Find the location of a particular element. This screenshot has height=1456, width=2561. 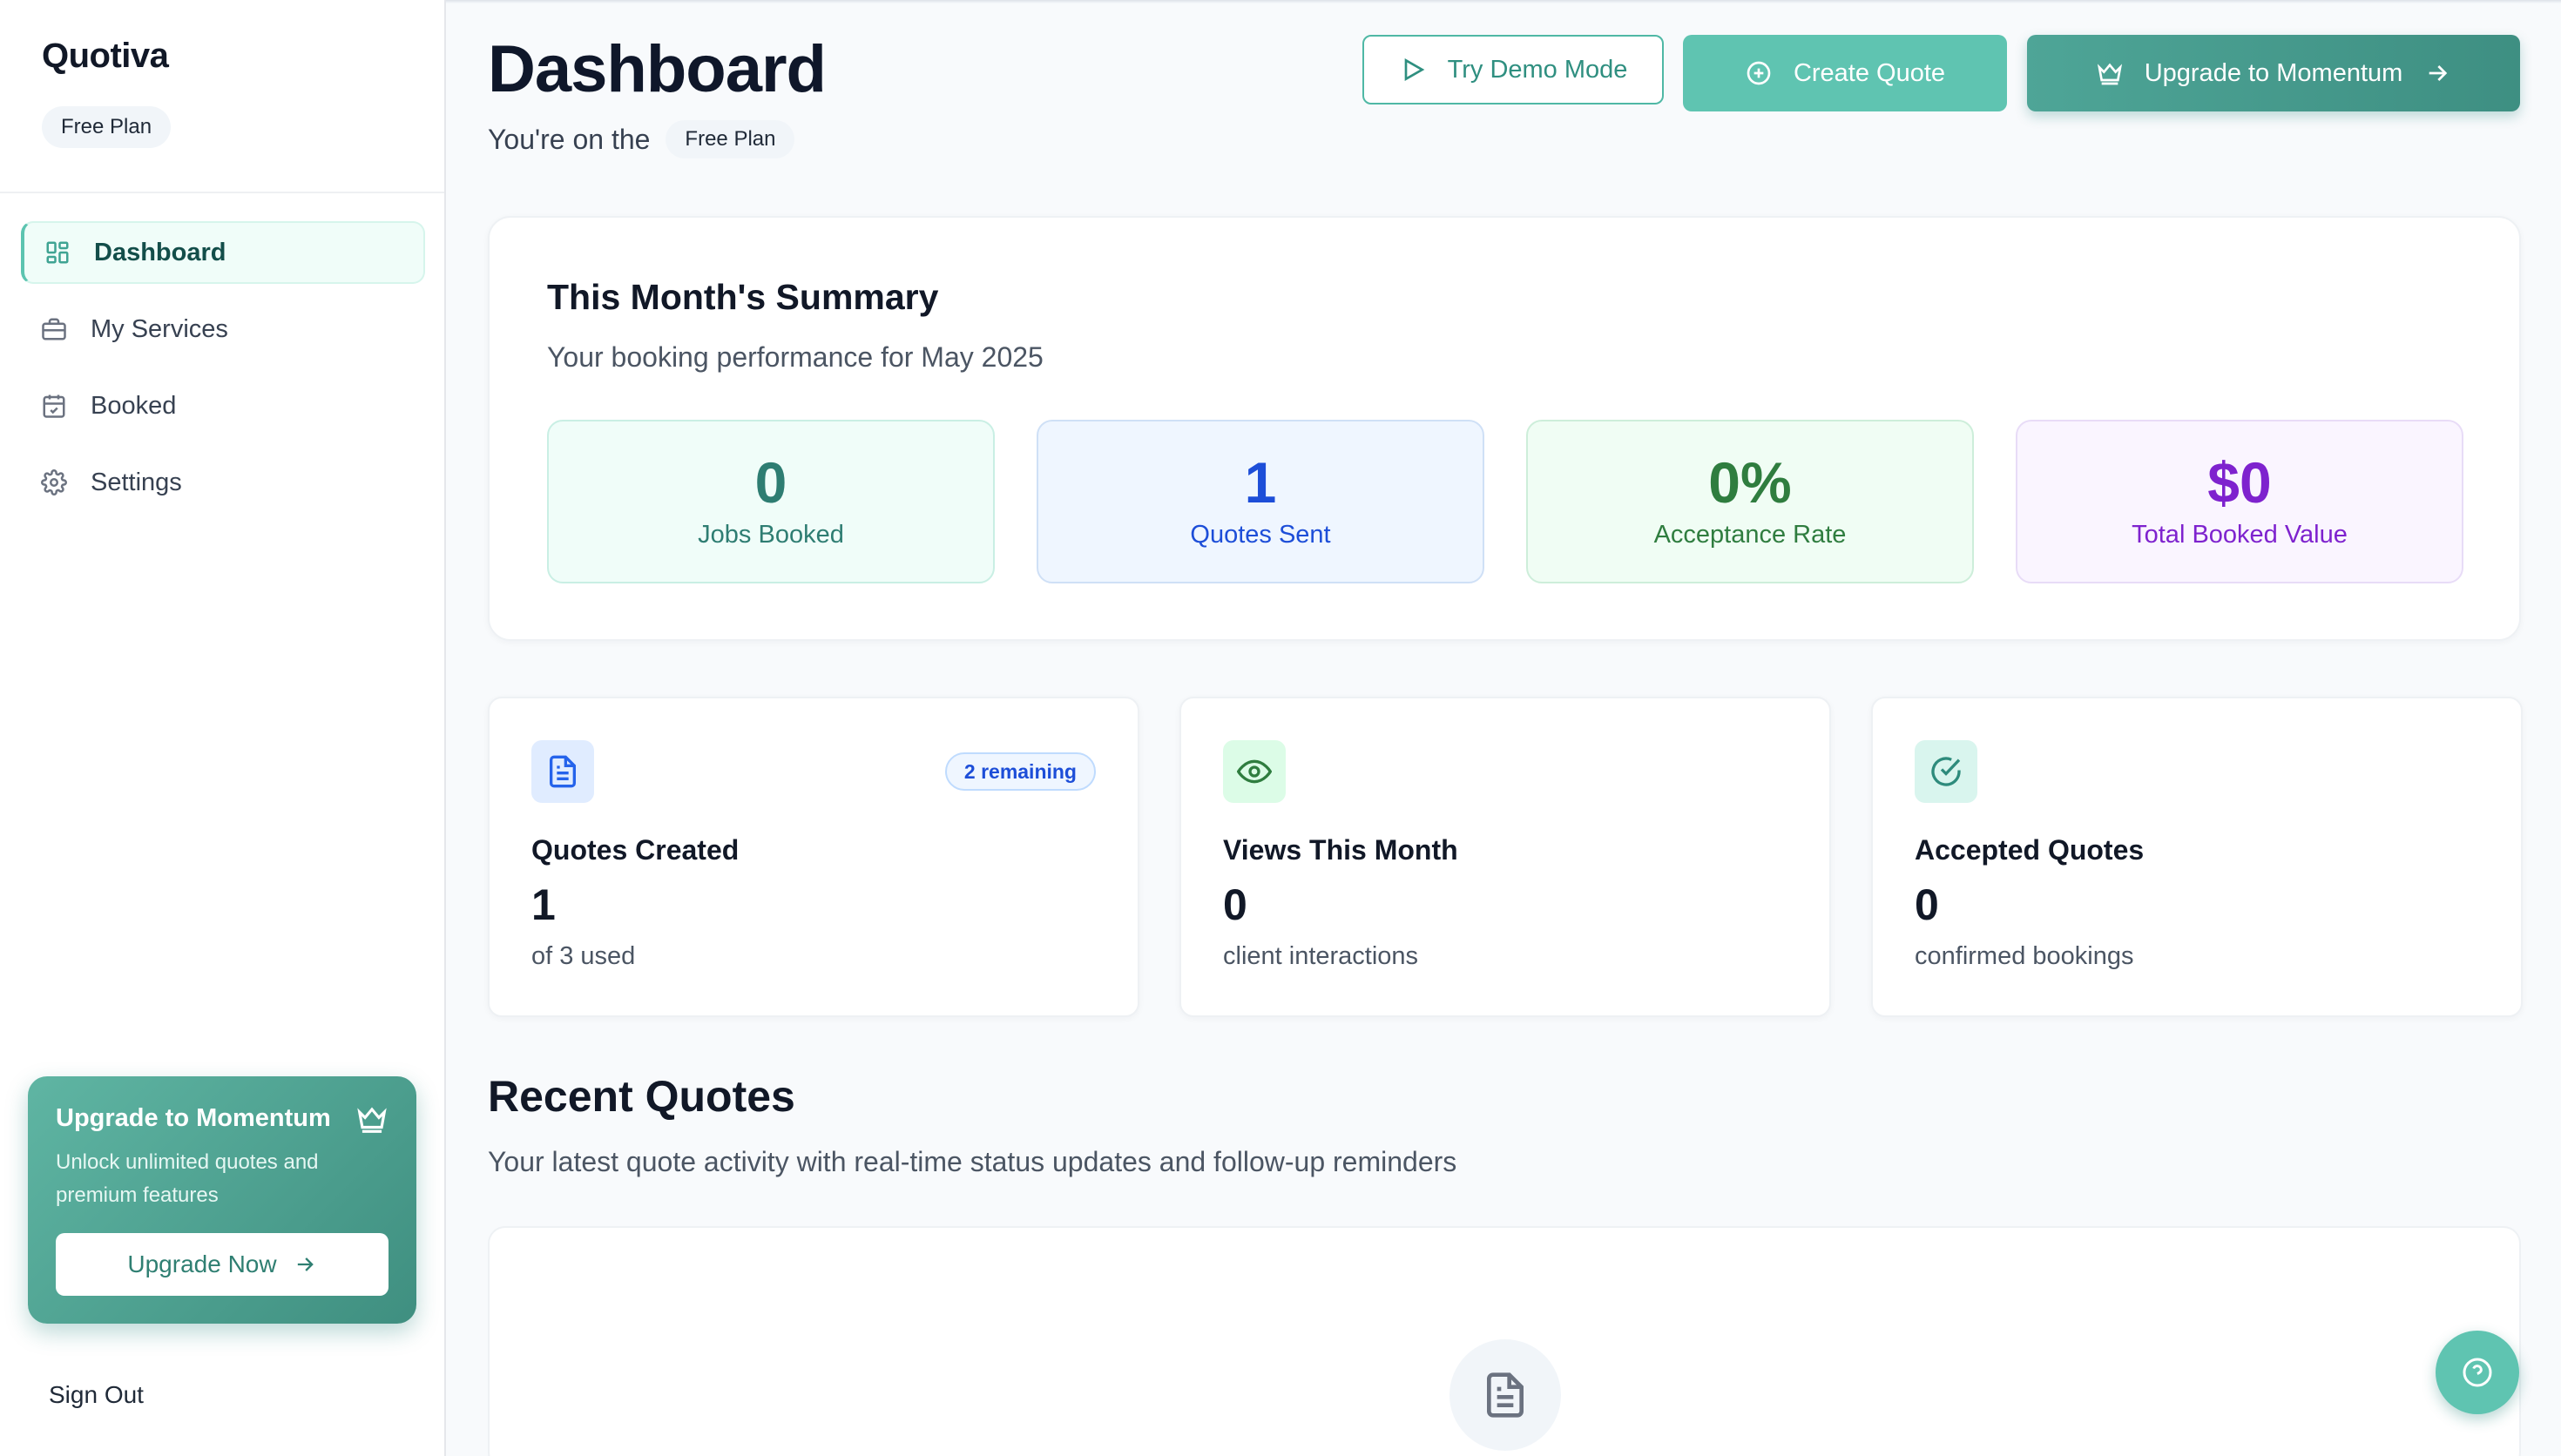

help-circle-icon is located at coordinates (2477, 1372).